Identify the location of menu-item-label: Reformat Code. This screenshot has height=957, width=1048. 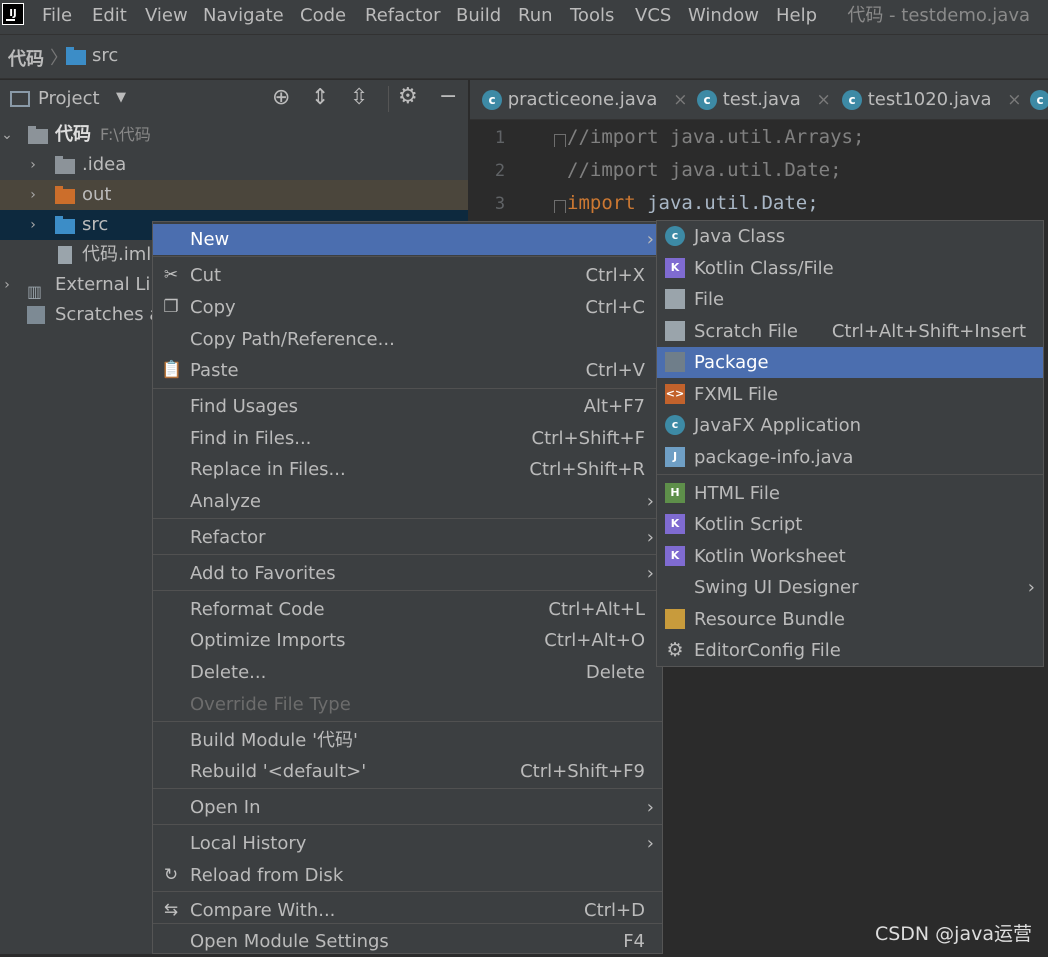
(257, 609).